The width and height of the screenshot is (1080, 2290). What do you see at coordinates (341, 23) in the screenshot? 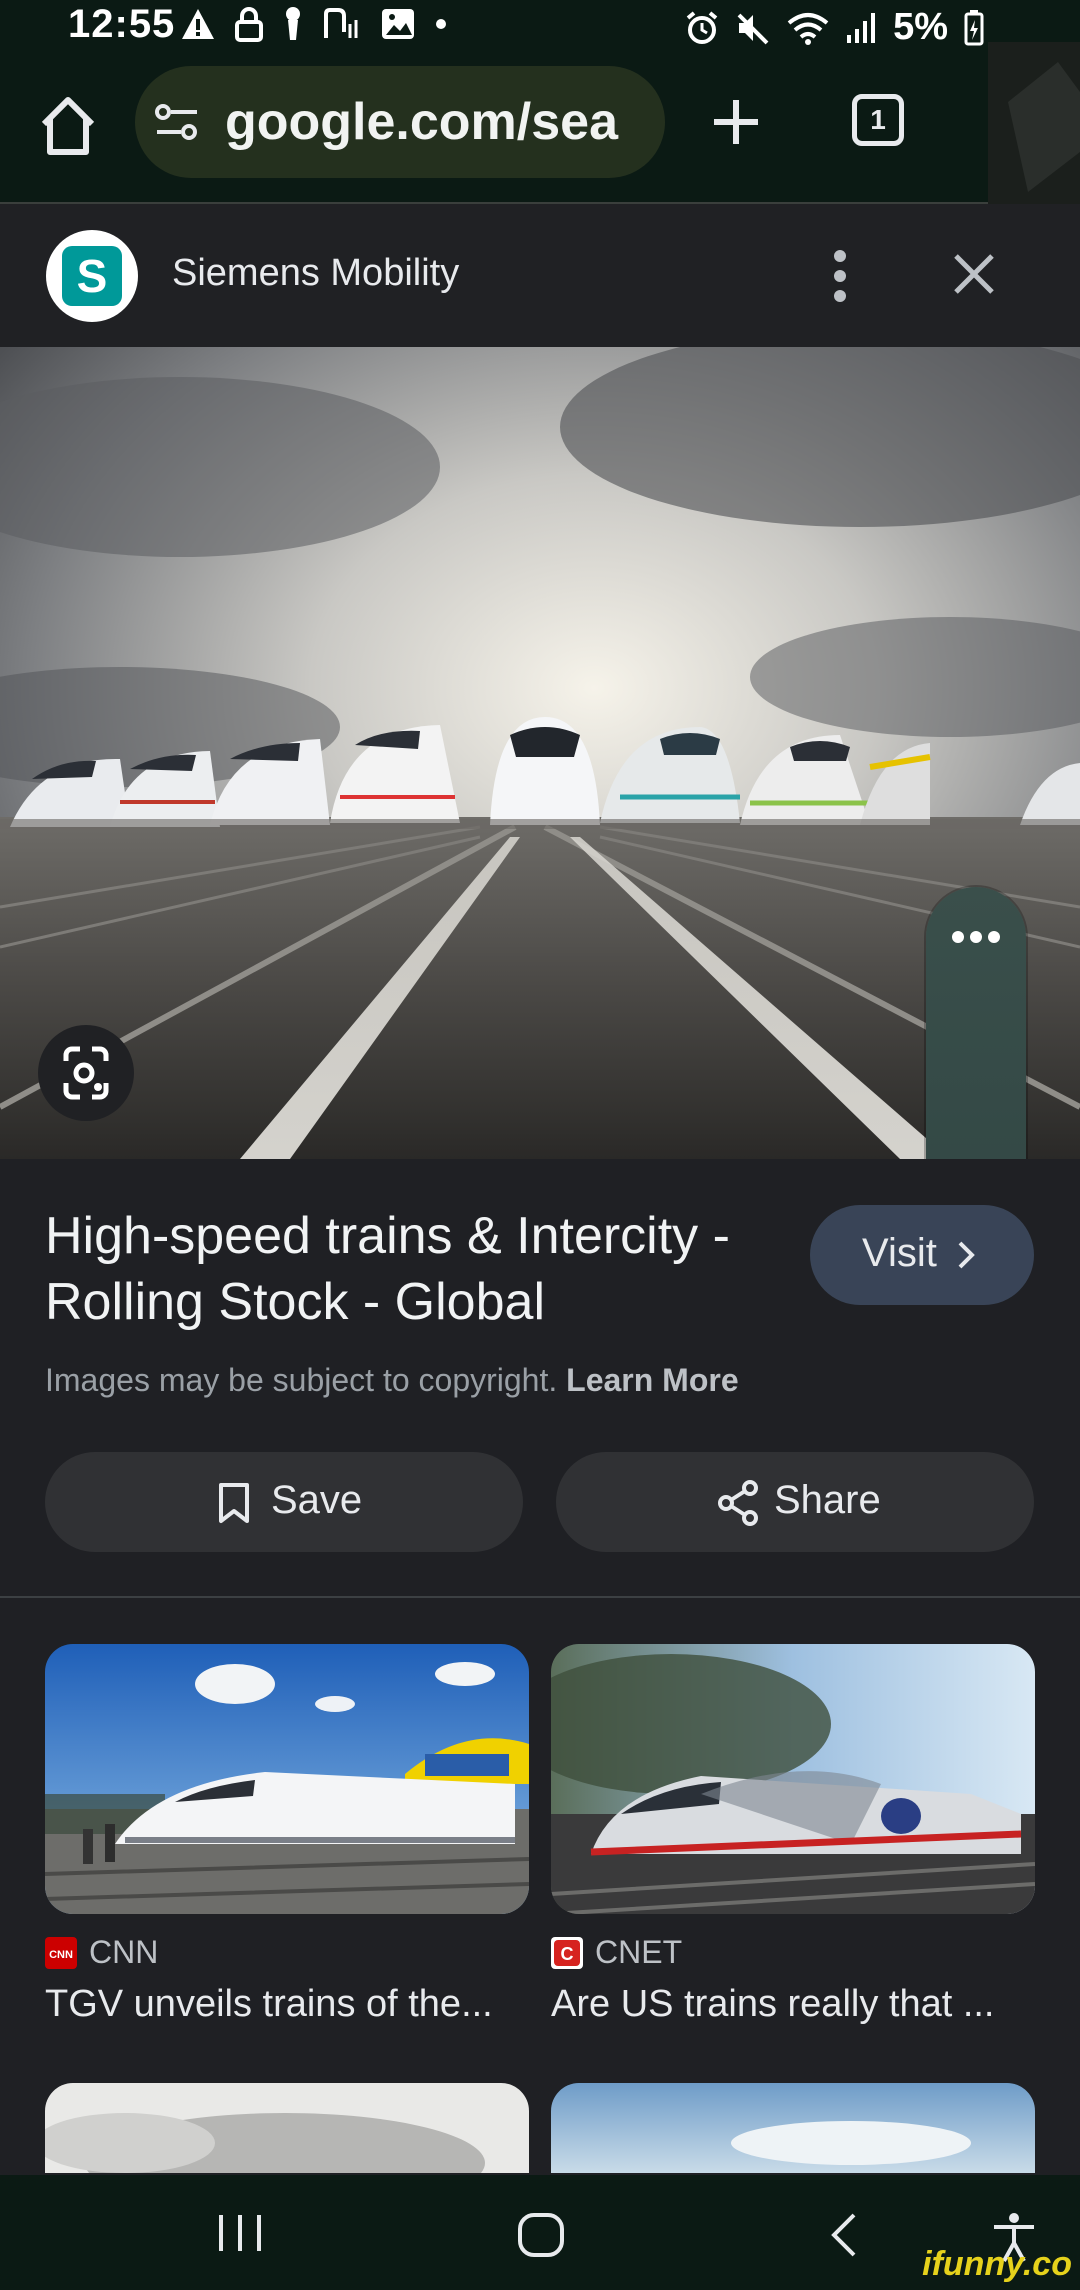
I see `nfc-icon` at bounding box center [341, 23].